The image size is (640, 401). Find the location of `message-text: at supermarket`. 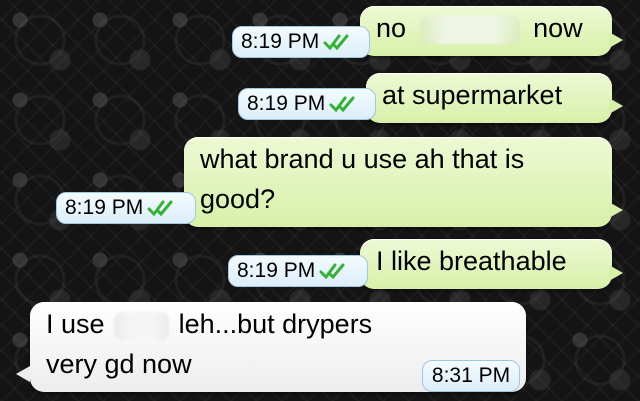

message-text: at supermarket is located at coordinates (472, 95).